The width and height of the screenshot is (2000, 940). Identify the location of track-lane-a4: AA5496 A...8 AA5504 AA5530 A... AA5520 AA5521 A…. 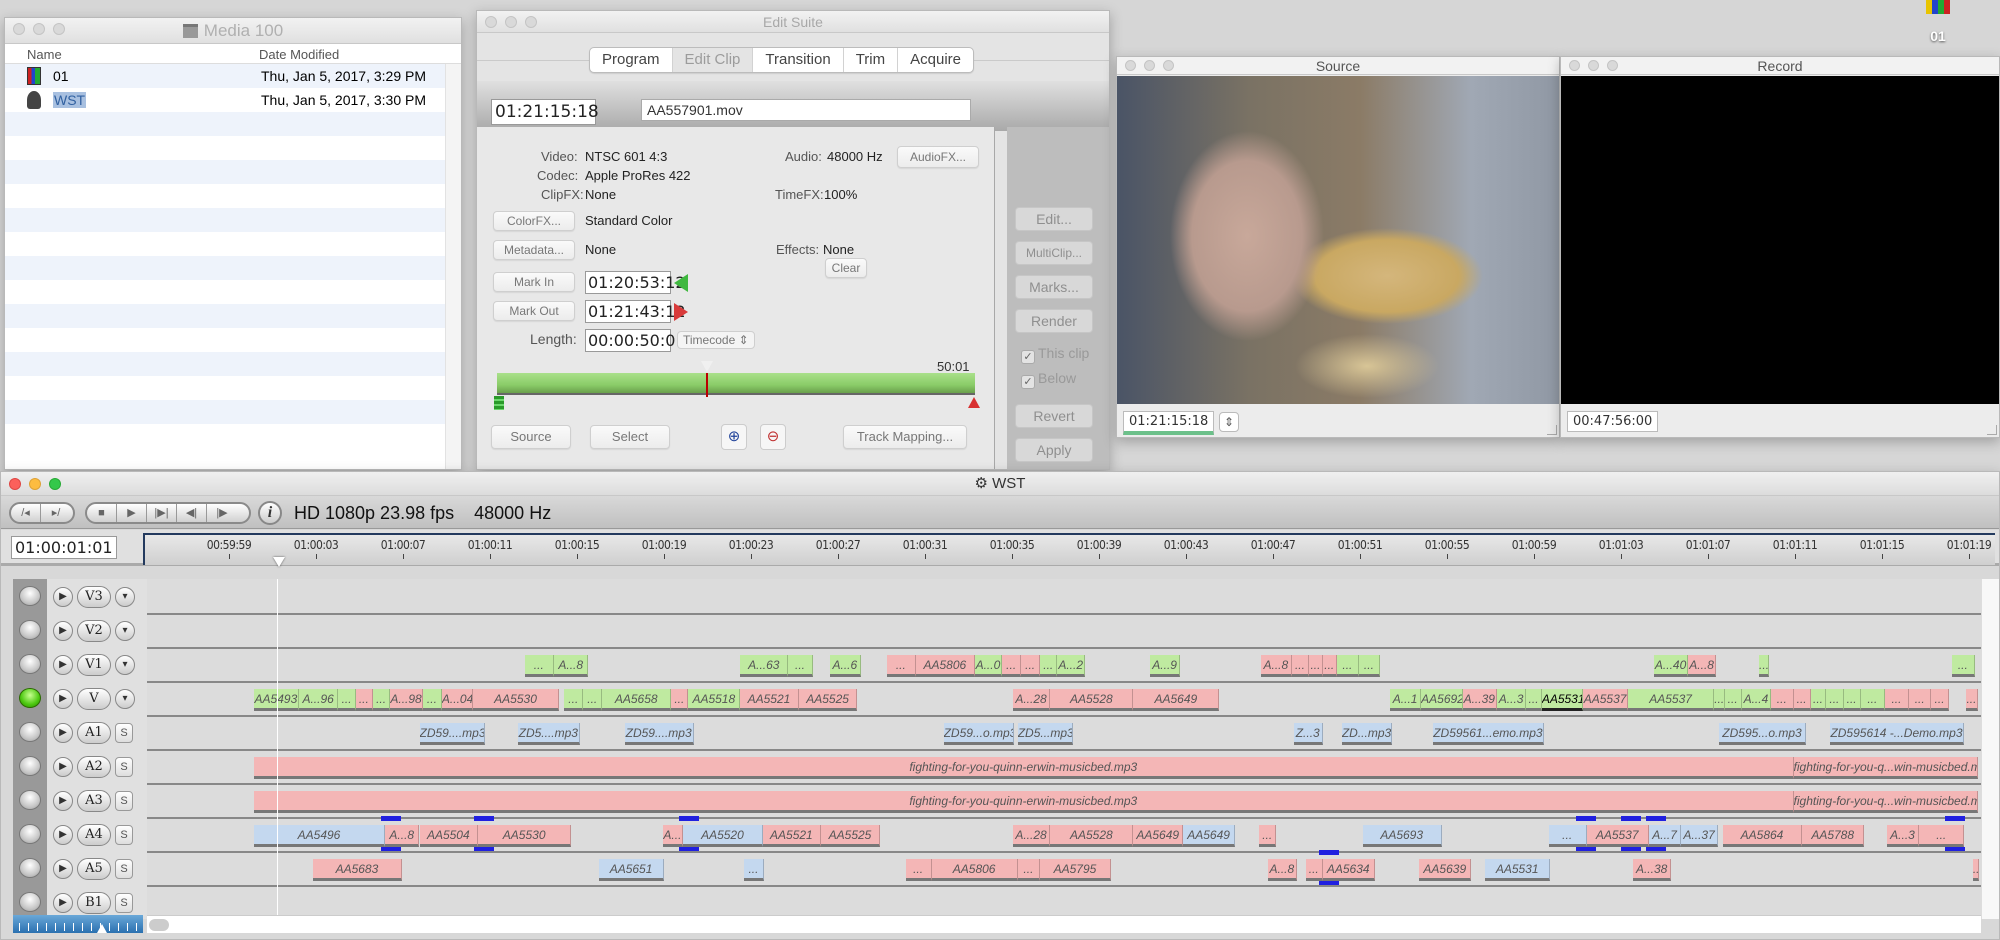
(1064, 834).